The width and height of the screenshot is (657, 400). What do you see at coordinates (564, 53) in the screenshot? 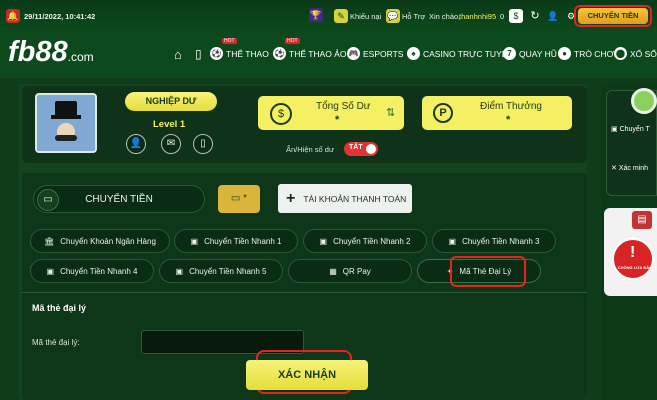
I see `chip-icon: ●` at bounding box center [564, 53].